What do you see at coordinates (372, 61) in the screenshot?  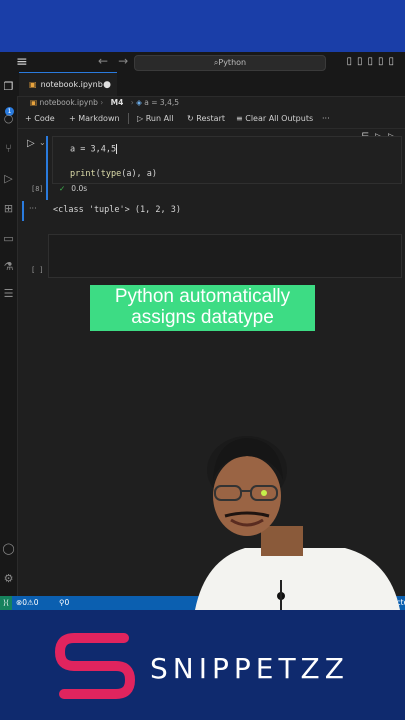 I see `layout-toggle-icons: ▯▯▯▯▯` at bounding box center [372, 61].